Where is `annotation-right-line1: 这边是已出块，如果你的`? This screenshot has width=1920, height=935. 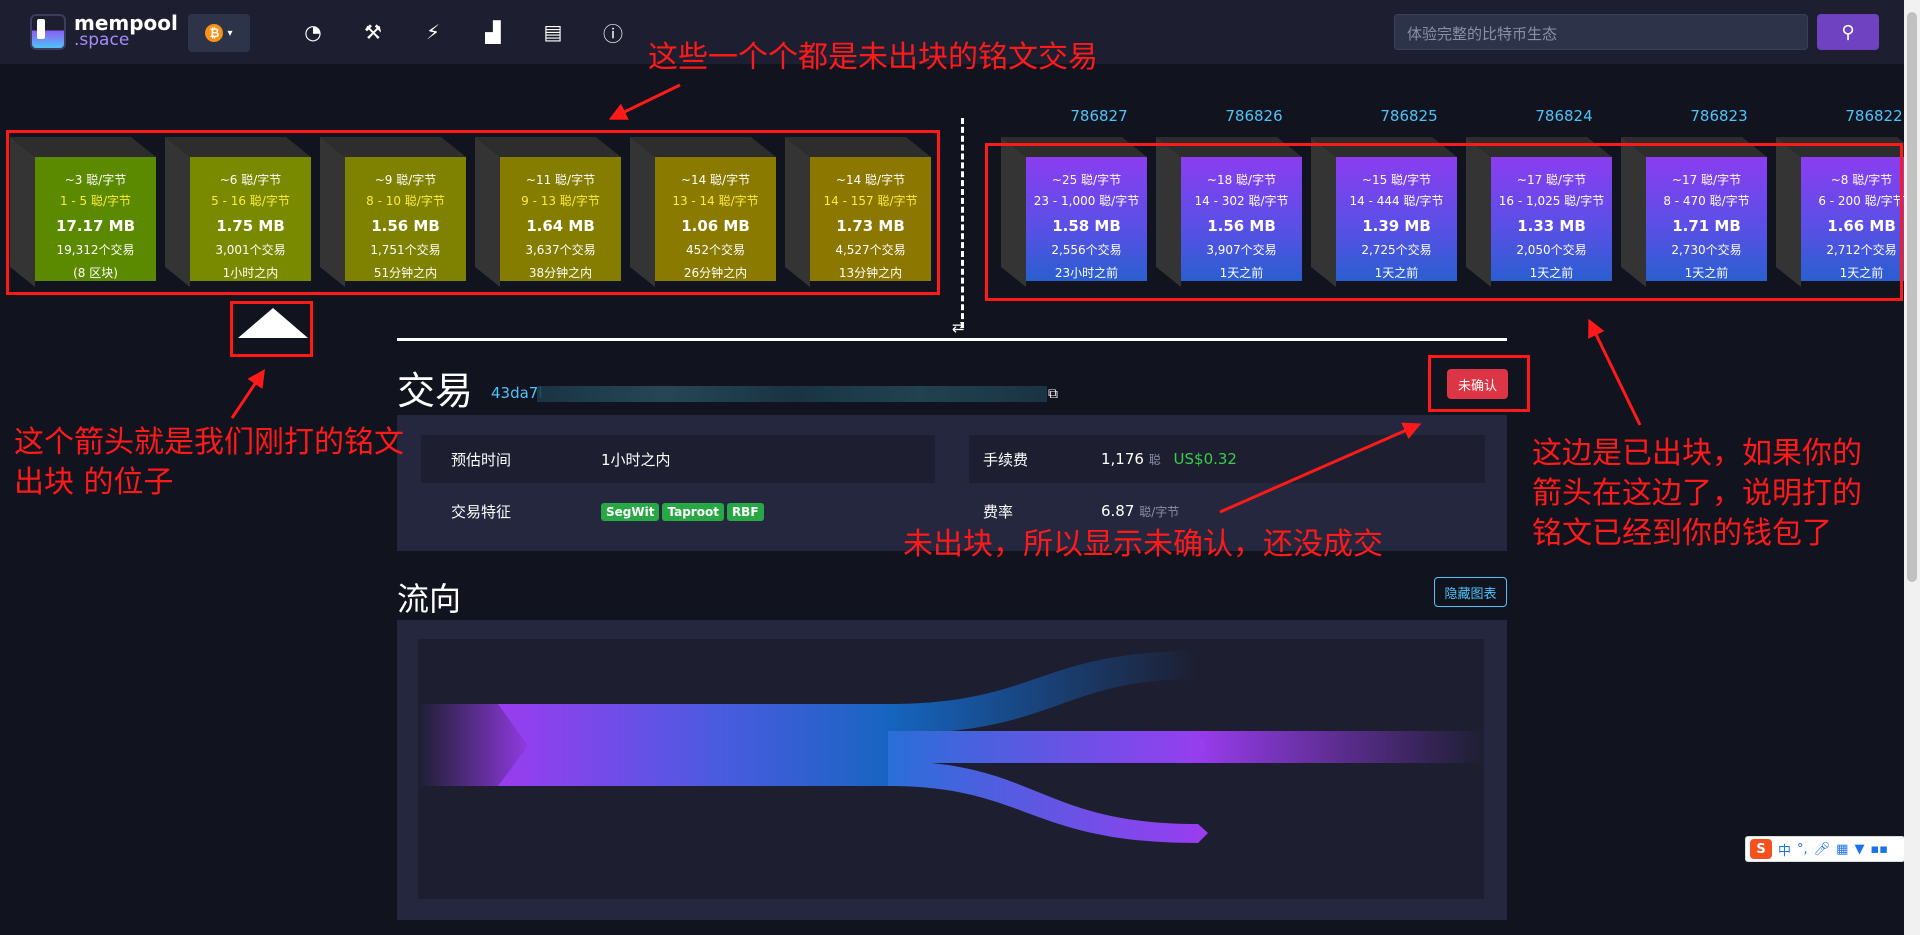
annotation-right-line1: 这边是已出块，如果你的 is located at coordinates (1697, 453).